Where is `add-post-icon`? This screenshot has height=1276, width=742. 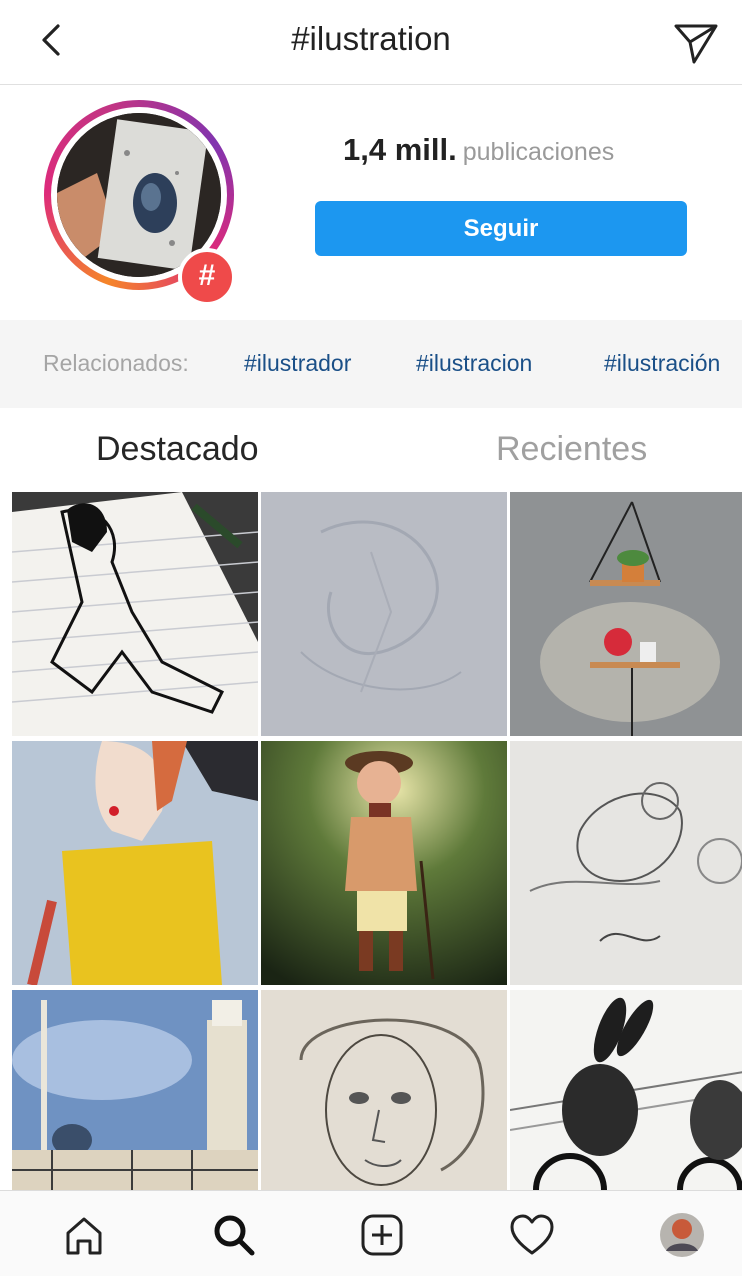
add-post-icon is located at coordinates (382, 1235).